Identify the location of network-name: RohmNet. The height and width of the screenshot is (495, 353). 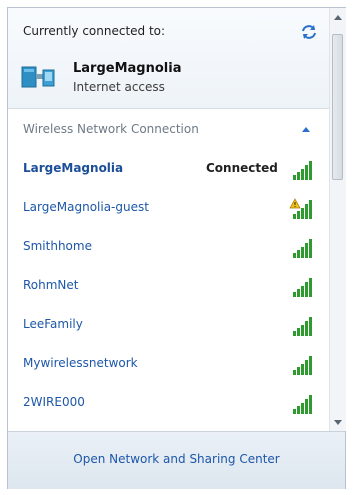
(51, 285).